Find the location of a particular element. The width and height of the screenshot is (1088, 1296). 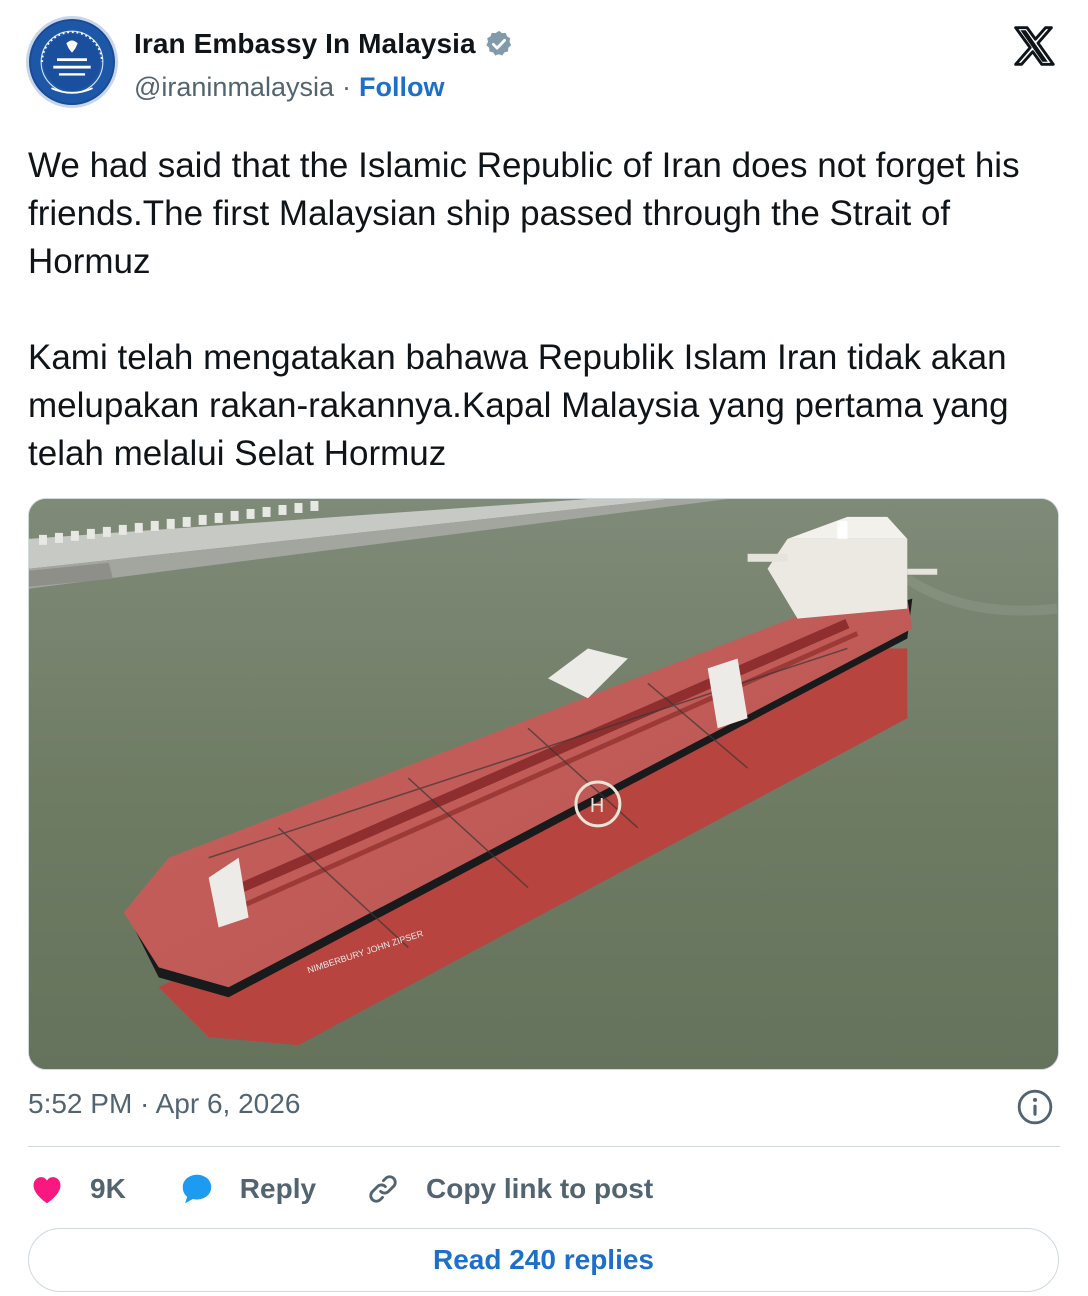

like-count: 9K is located at coordinates (108, 1188).